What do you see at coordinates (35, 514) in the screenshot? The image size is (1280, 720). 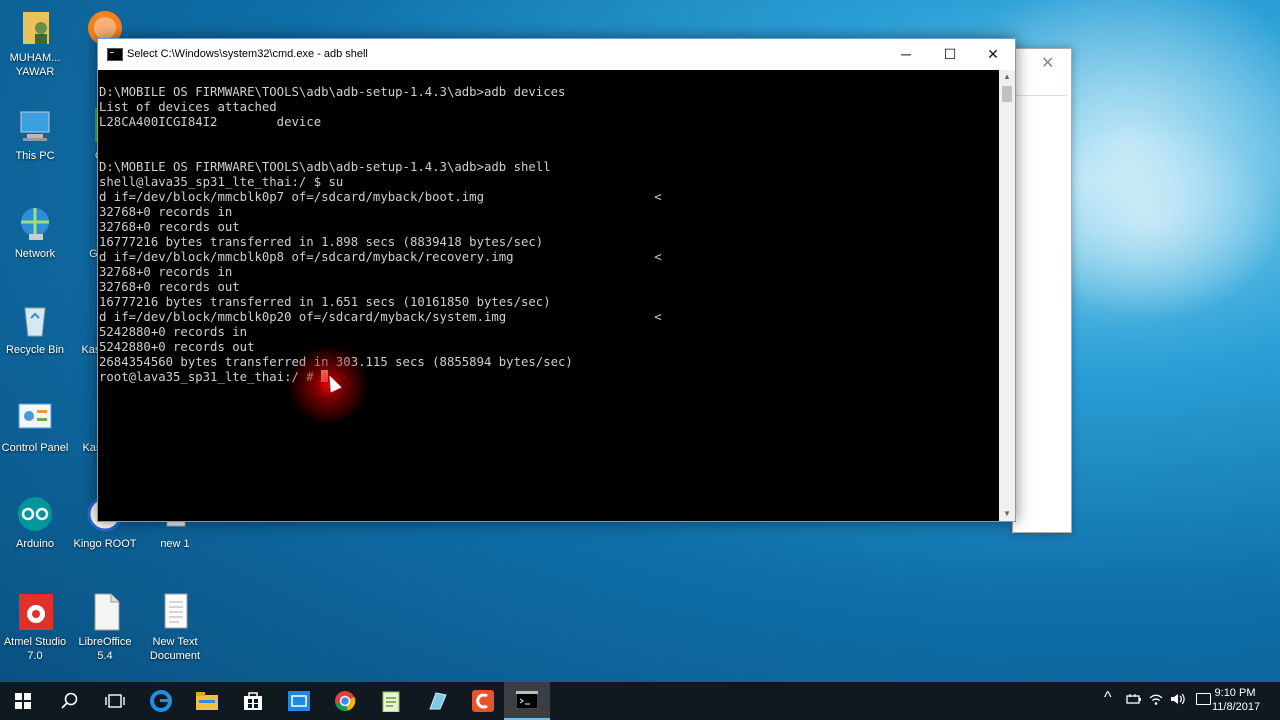 I see `arduino-icon` at bounding box center [35, 514].